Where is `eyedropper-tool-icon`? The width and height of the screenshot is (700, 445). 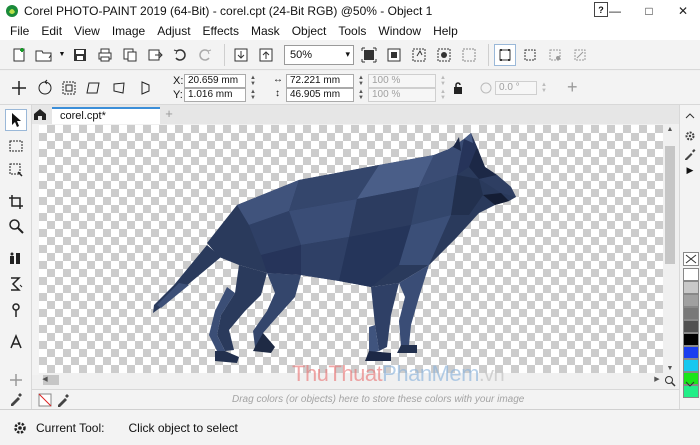 eyedropper-tool-icon is located at coordinates (16, 258).